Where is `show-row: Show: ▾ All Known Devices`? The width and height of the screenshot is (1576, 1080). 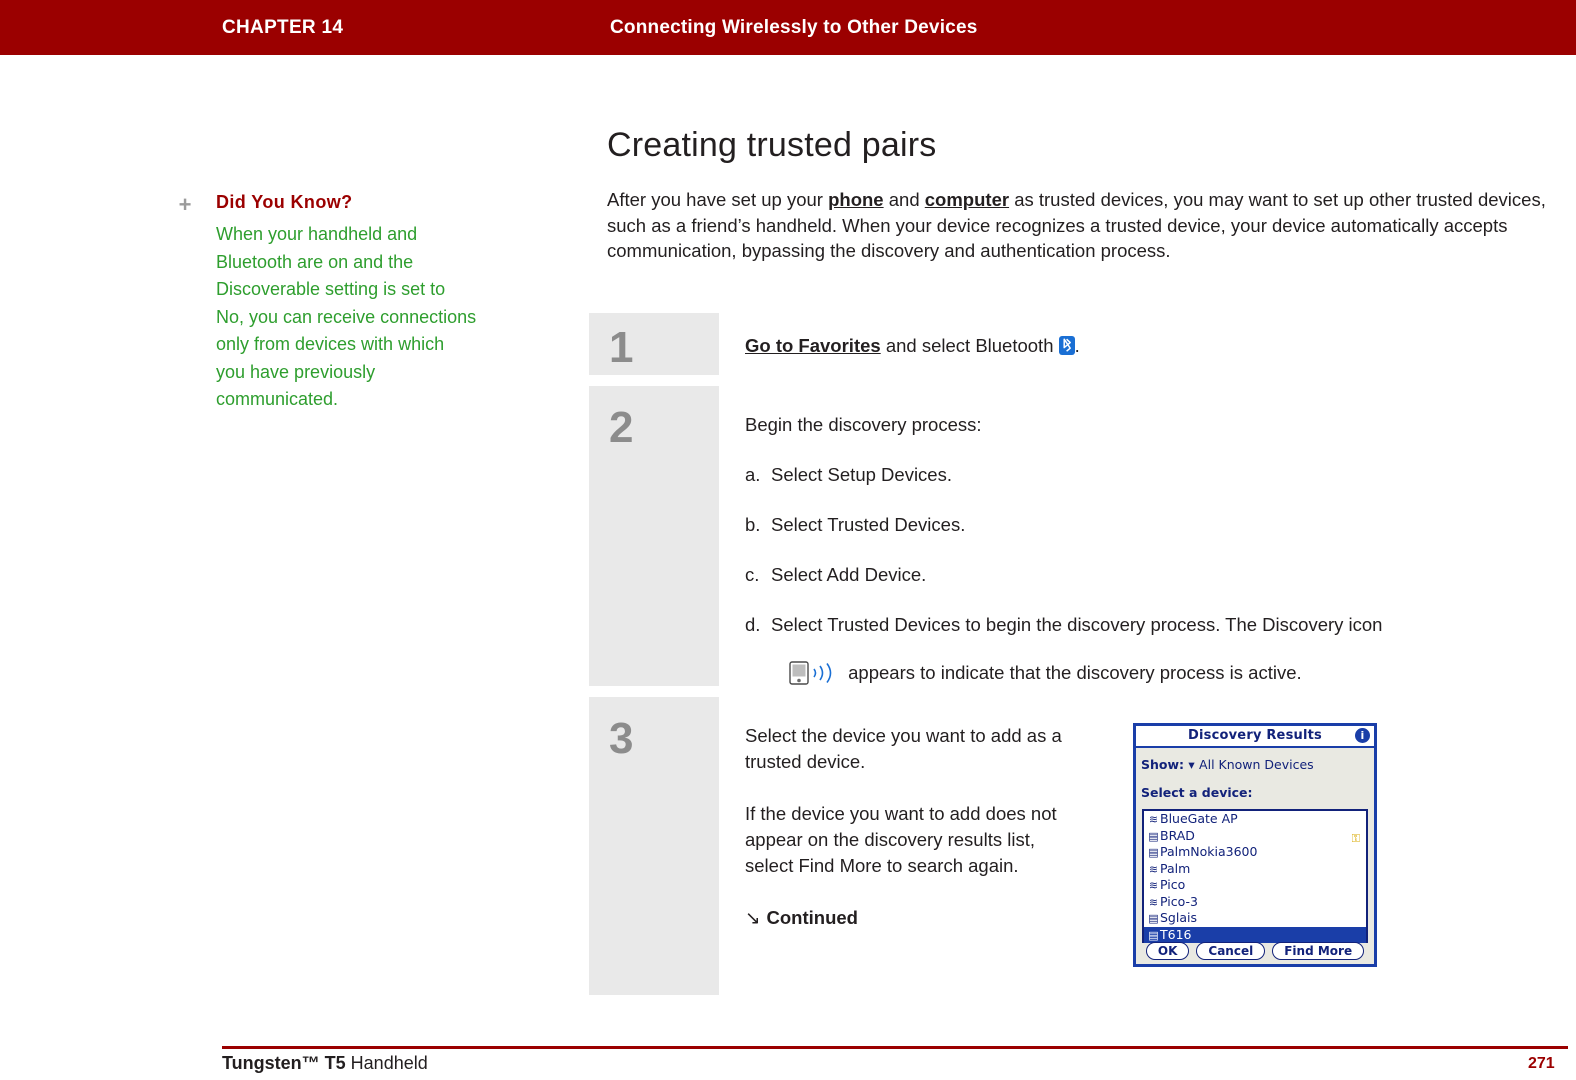
show-row: Show: ▾ All Known Devices is located at coordinates (1255, 763).